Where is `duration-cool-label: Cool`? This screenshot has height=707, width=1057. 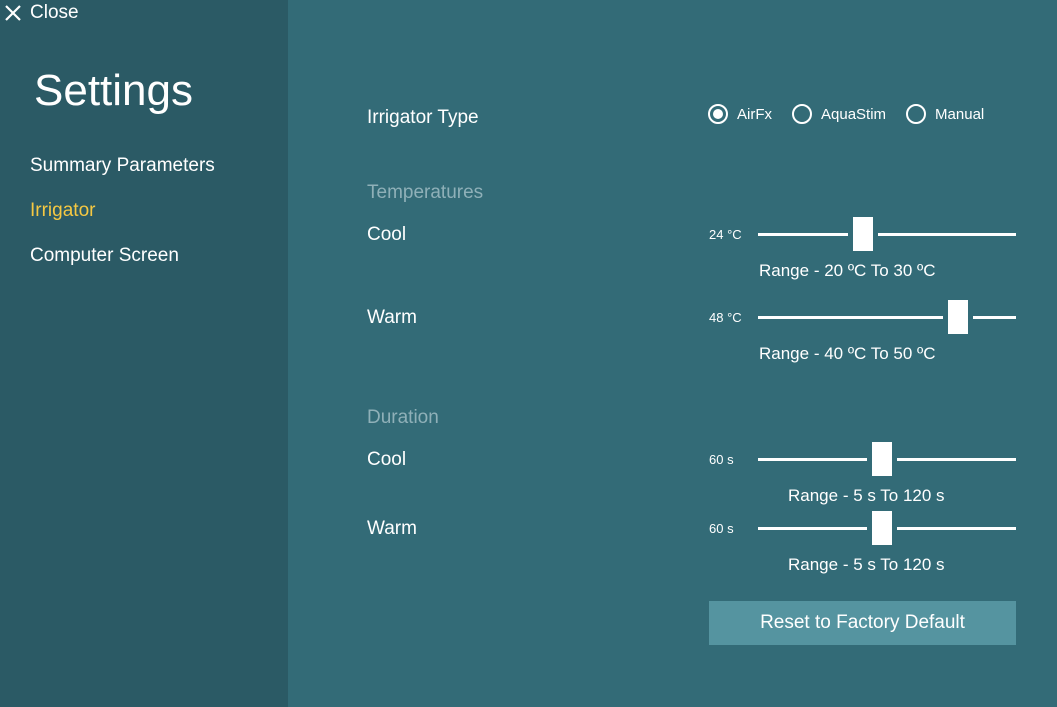
duration-cool-label: Cool is located at coordinates (387, 459).